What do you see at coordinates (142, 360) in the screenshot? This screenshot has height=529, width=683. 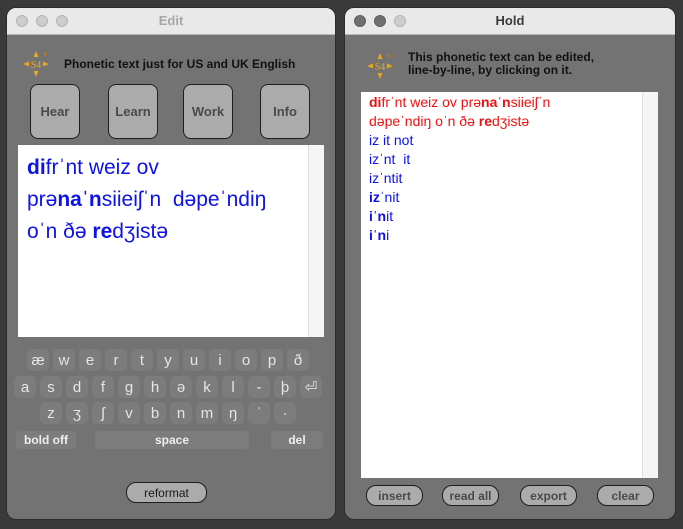 I see `key-t: t` at bounding box center [142, 360].